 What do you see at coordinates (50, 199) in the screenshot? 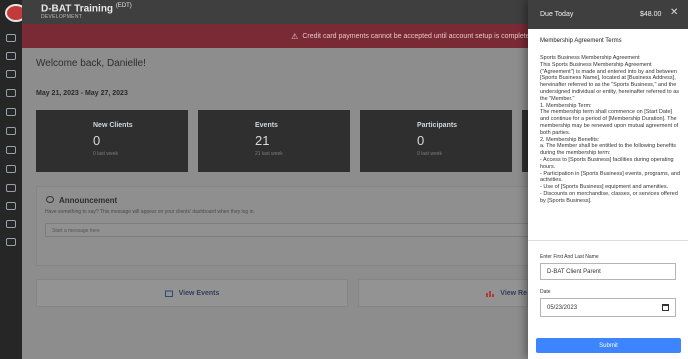
I see `chat-bubble-icon` at bounding box center [50, 199].